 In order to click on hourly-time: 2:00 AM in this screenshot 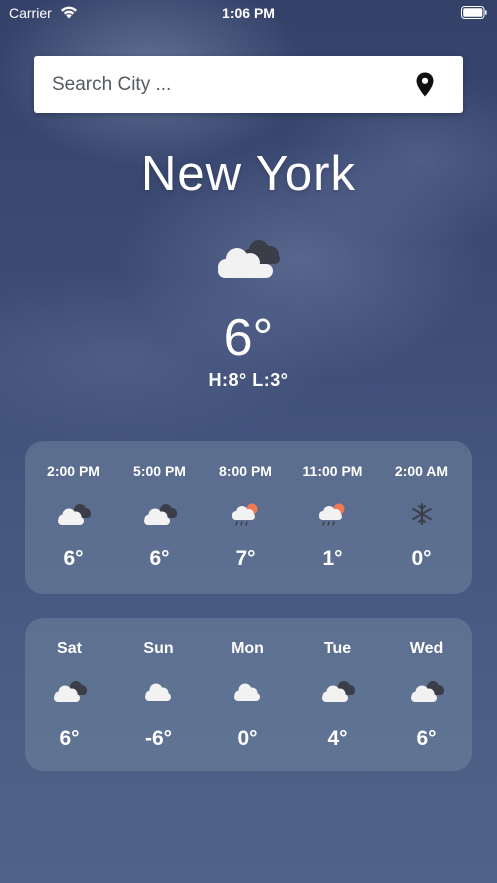, I will do `click(421, 471)`.